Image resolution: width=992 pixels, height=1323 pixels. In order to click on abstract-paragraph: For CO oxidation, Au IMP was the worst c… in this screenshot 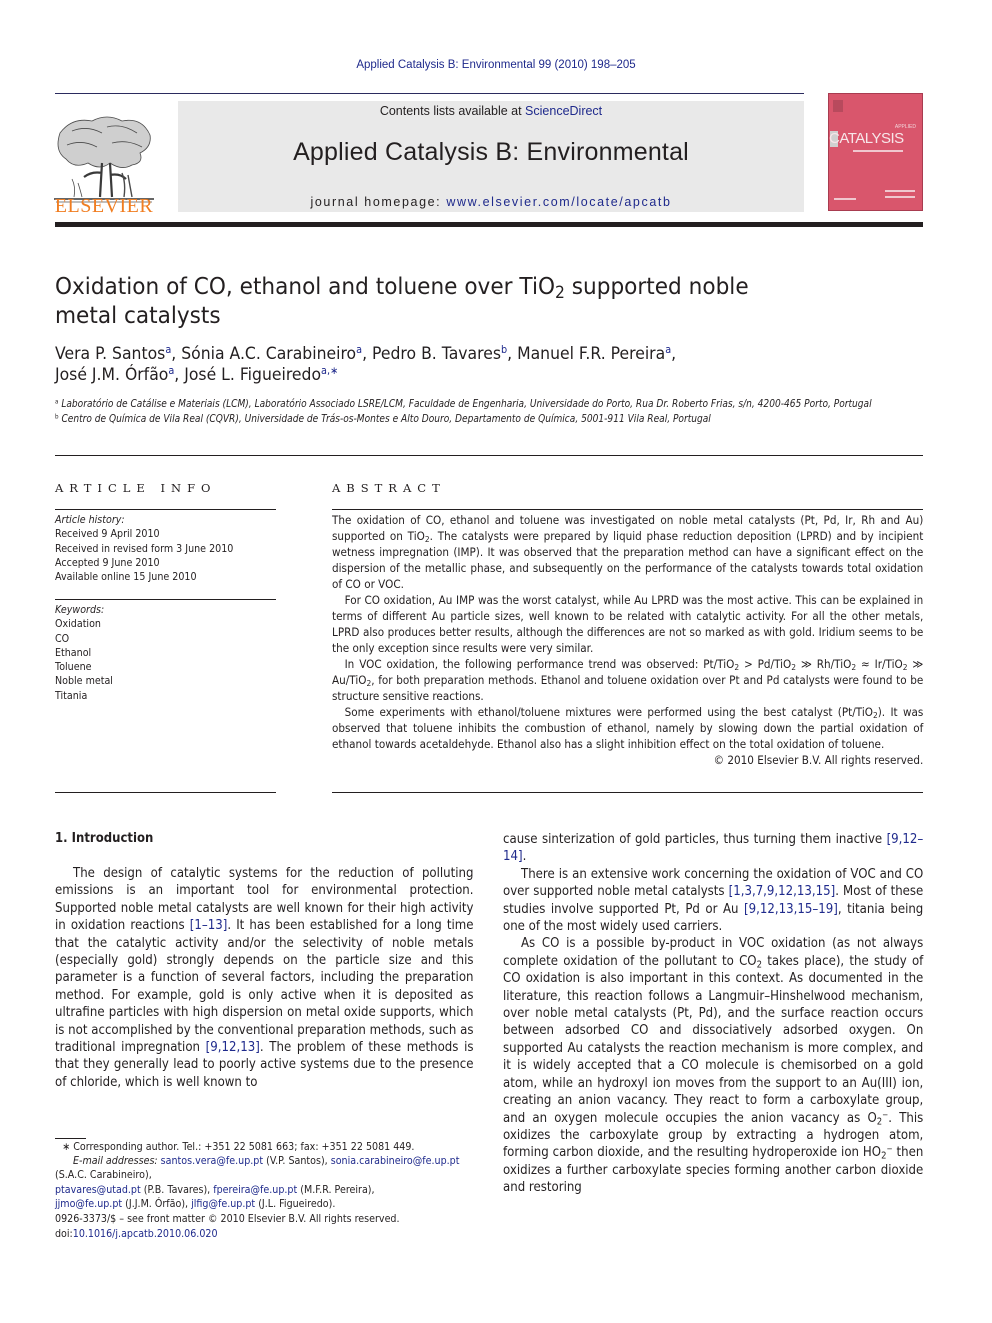, I will do `click(628, 624)`.